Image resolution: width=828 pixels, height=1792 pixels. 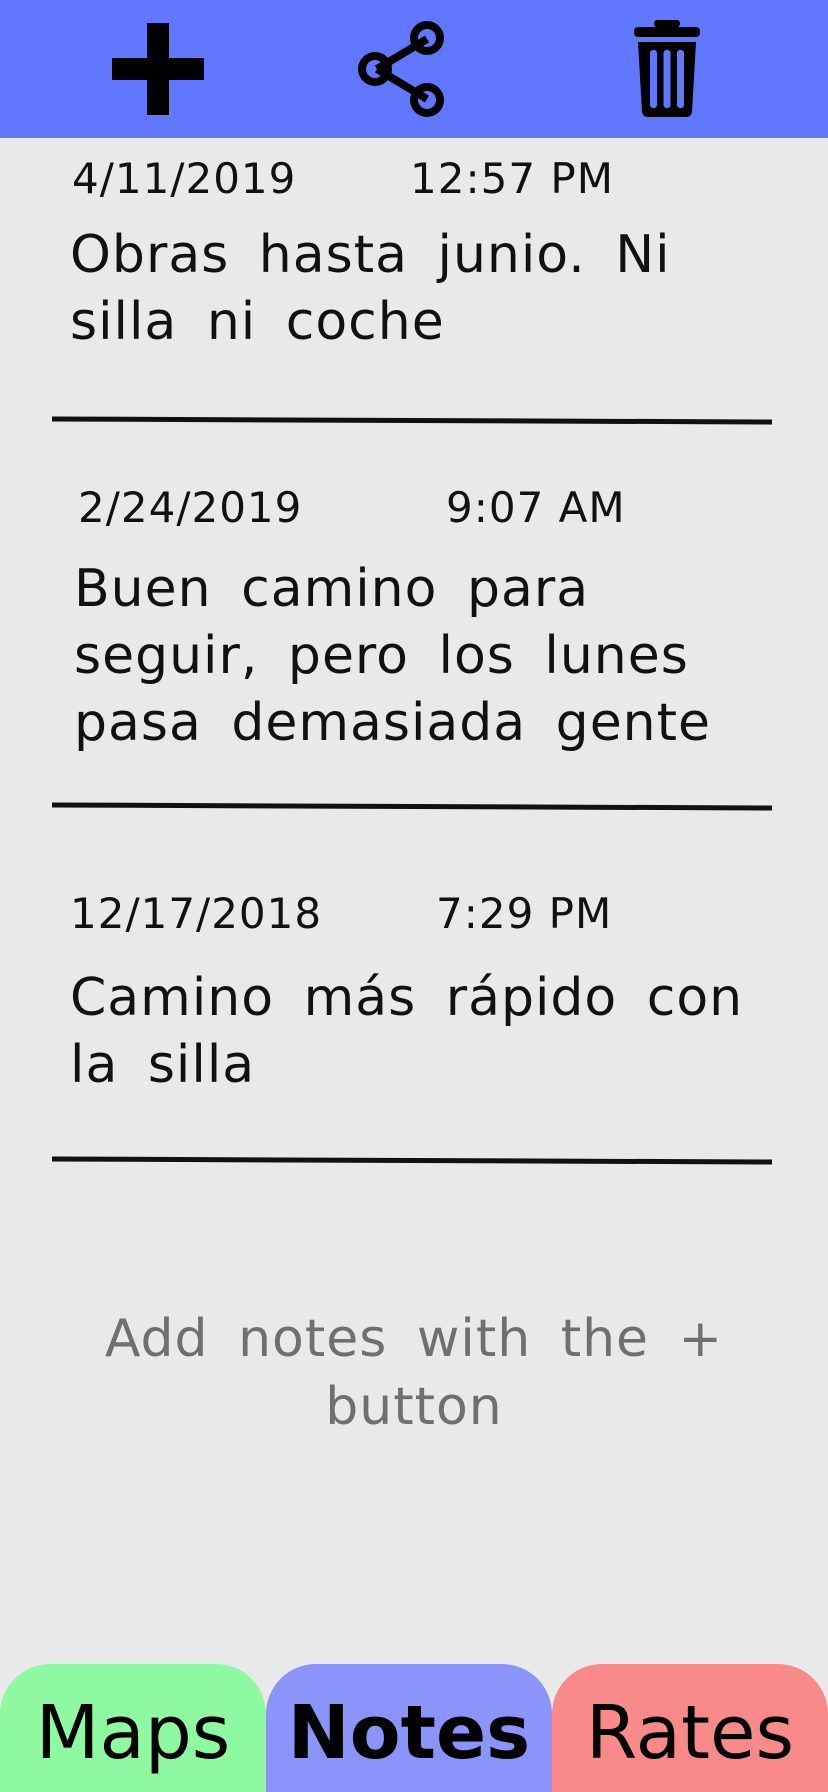 What do you see at coordinates (407, 1031) in the screenshot?
I see `note-text: Camino más rápido con la silla` at bounding box center [407, 1031].